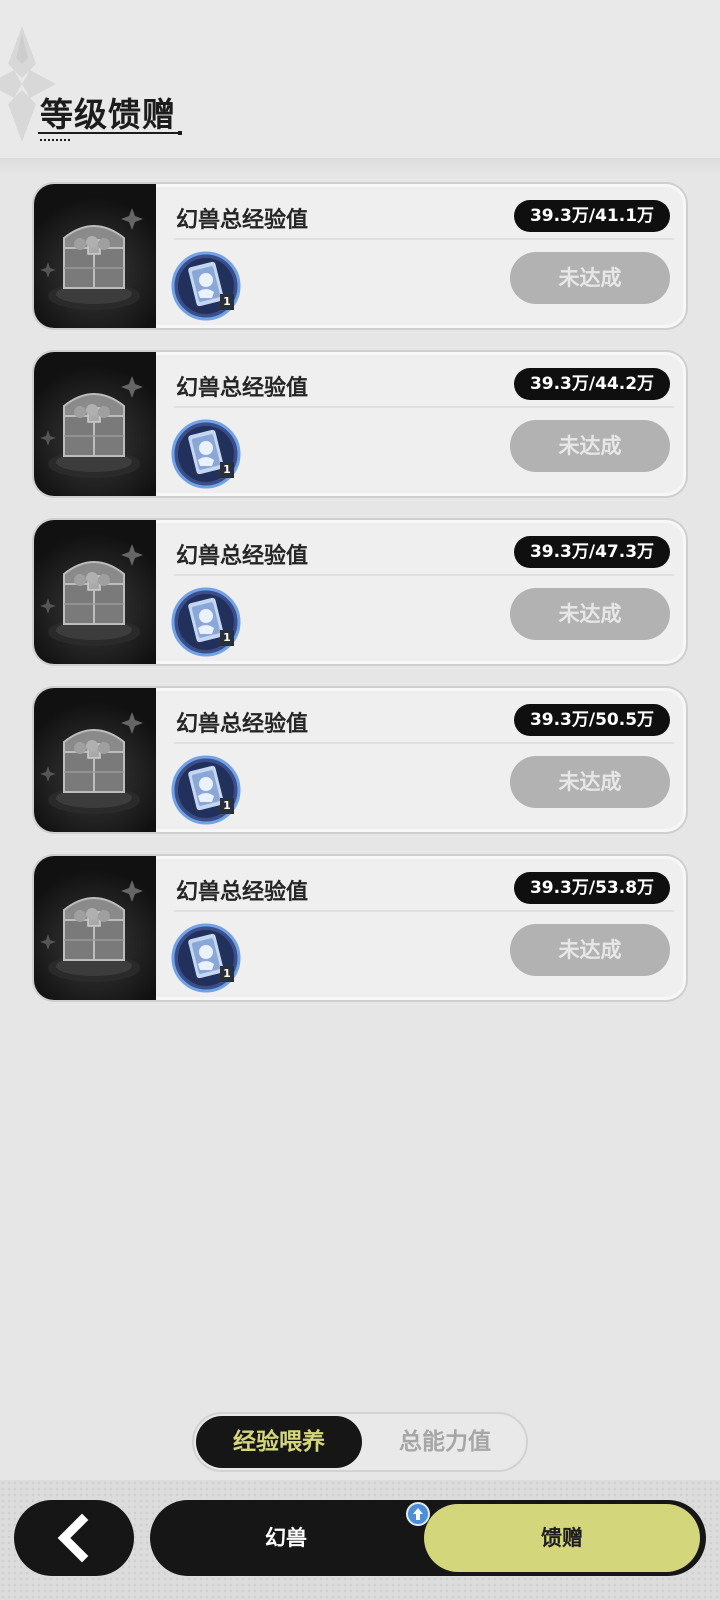 Image resolution: width=720 pixels, height=1600 pixels. I want to click on header-divider, so click(360, 166).